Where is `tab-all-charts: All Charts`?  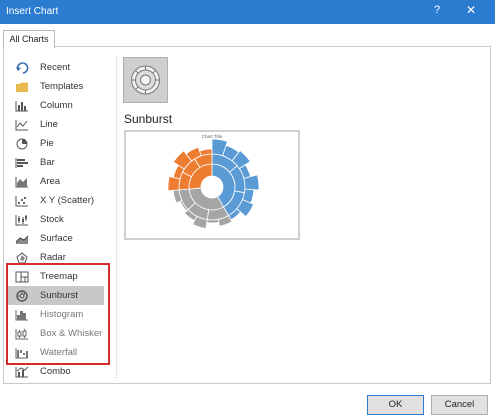 tab-all-charts: All Charts is located at coordinates (29, 39).